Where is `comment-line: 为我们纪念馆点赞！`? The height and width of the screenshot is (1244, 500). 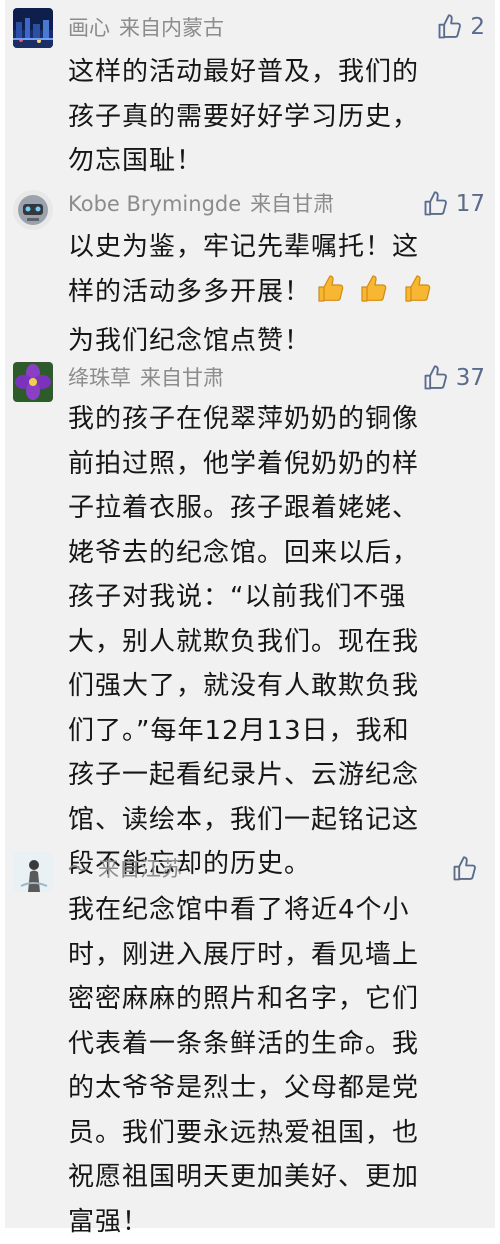
comment-line: 为我们纪念馆点赞！ is located at coordinates (277, 341).